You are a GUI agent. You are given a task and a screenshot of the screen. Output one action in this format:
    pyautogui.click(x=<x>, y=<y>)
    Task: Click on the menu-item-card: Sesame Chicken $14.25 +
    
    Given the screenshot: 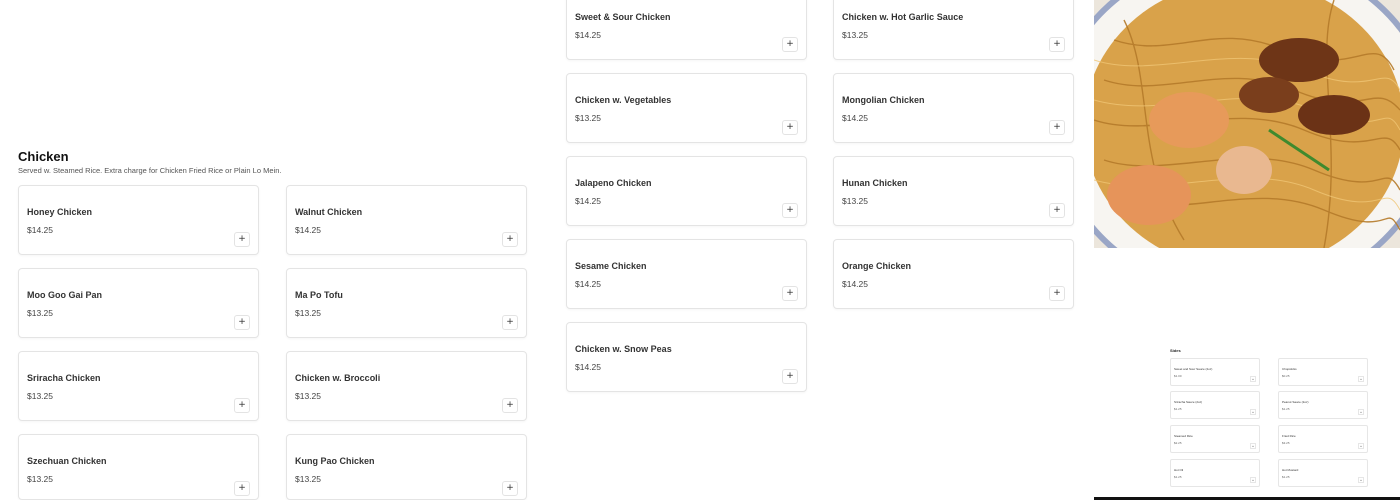 What is the action you would take?
    pyautogui.click(x=686, y=274)
    